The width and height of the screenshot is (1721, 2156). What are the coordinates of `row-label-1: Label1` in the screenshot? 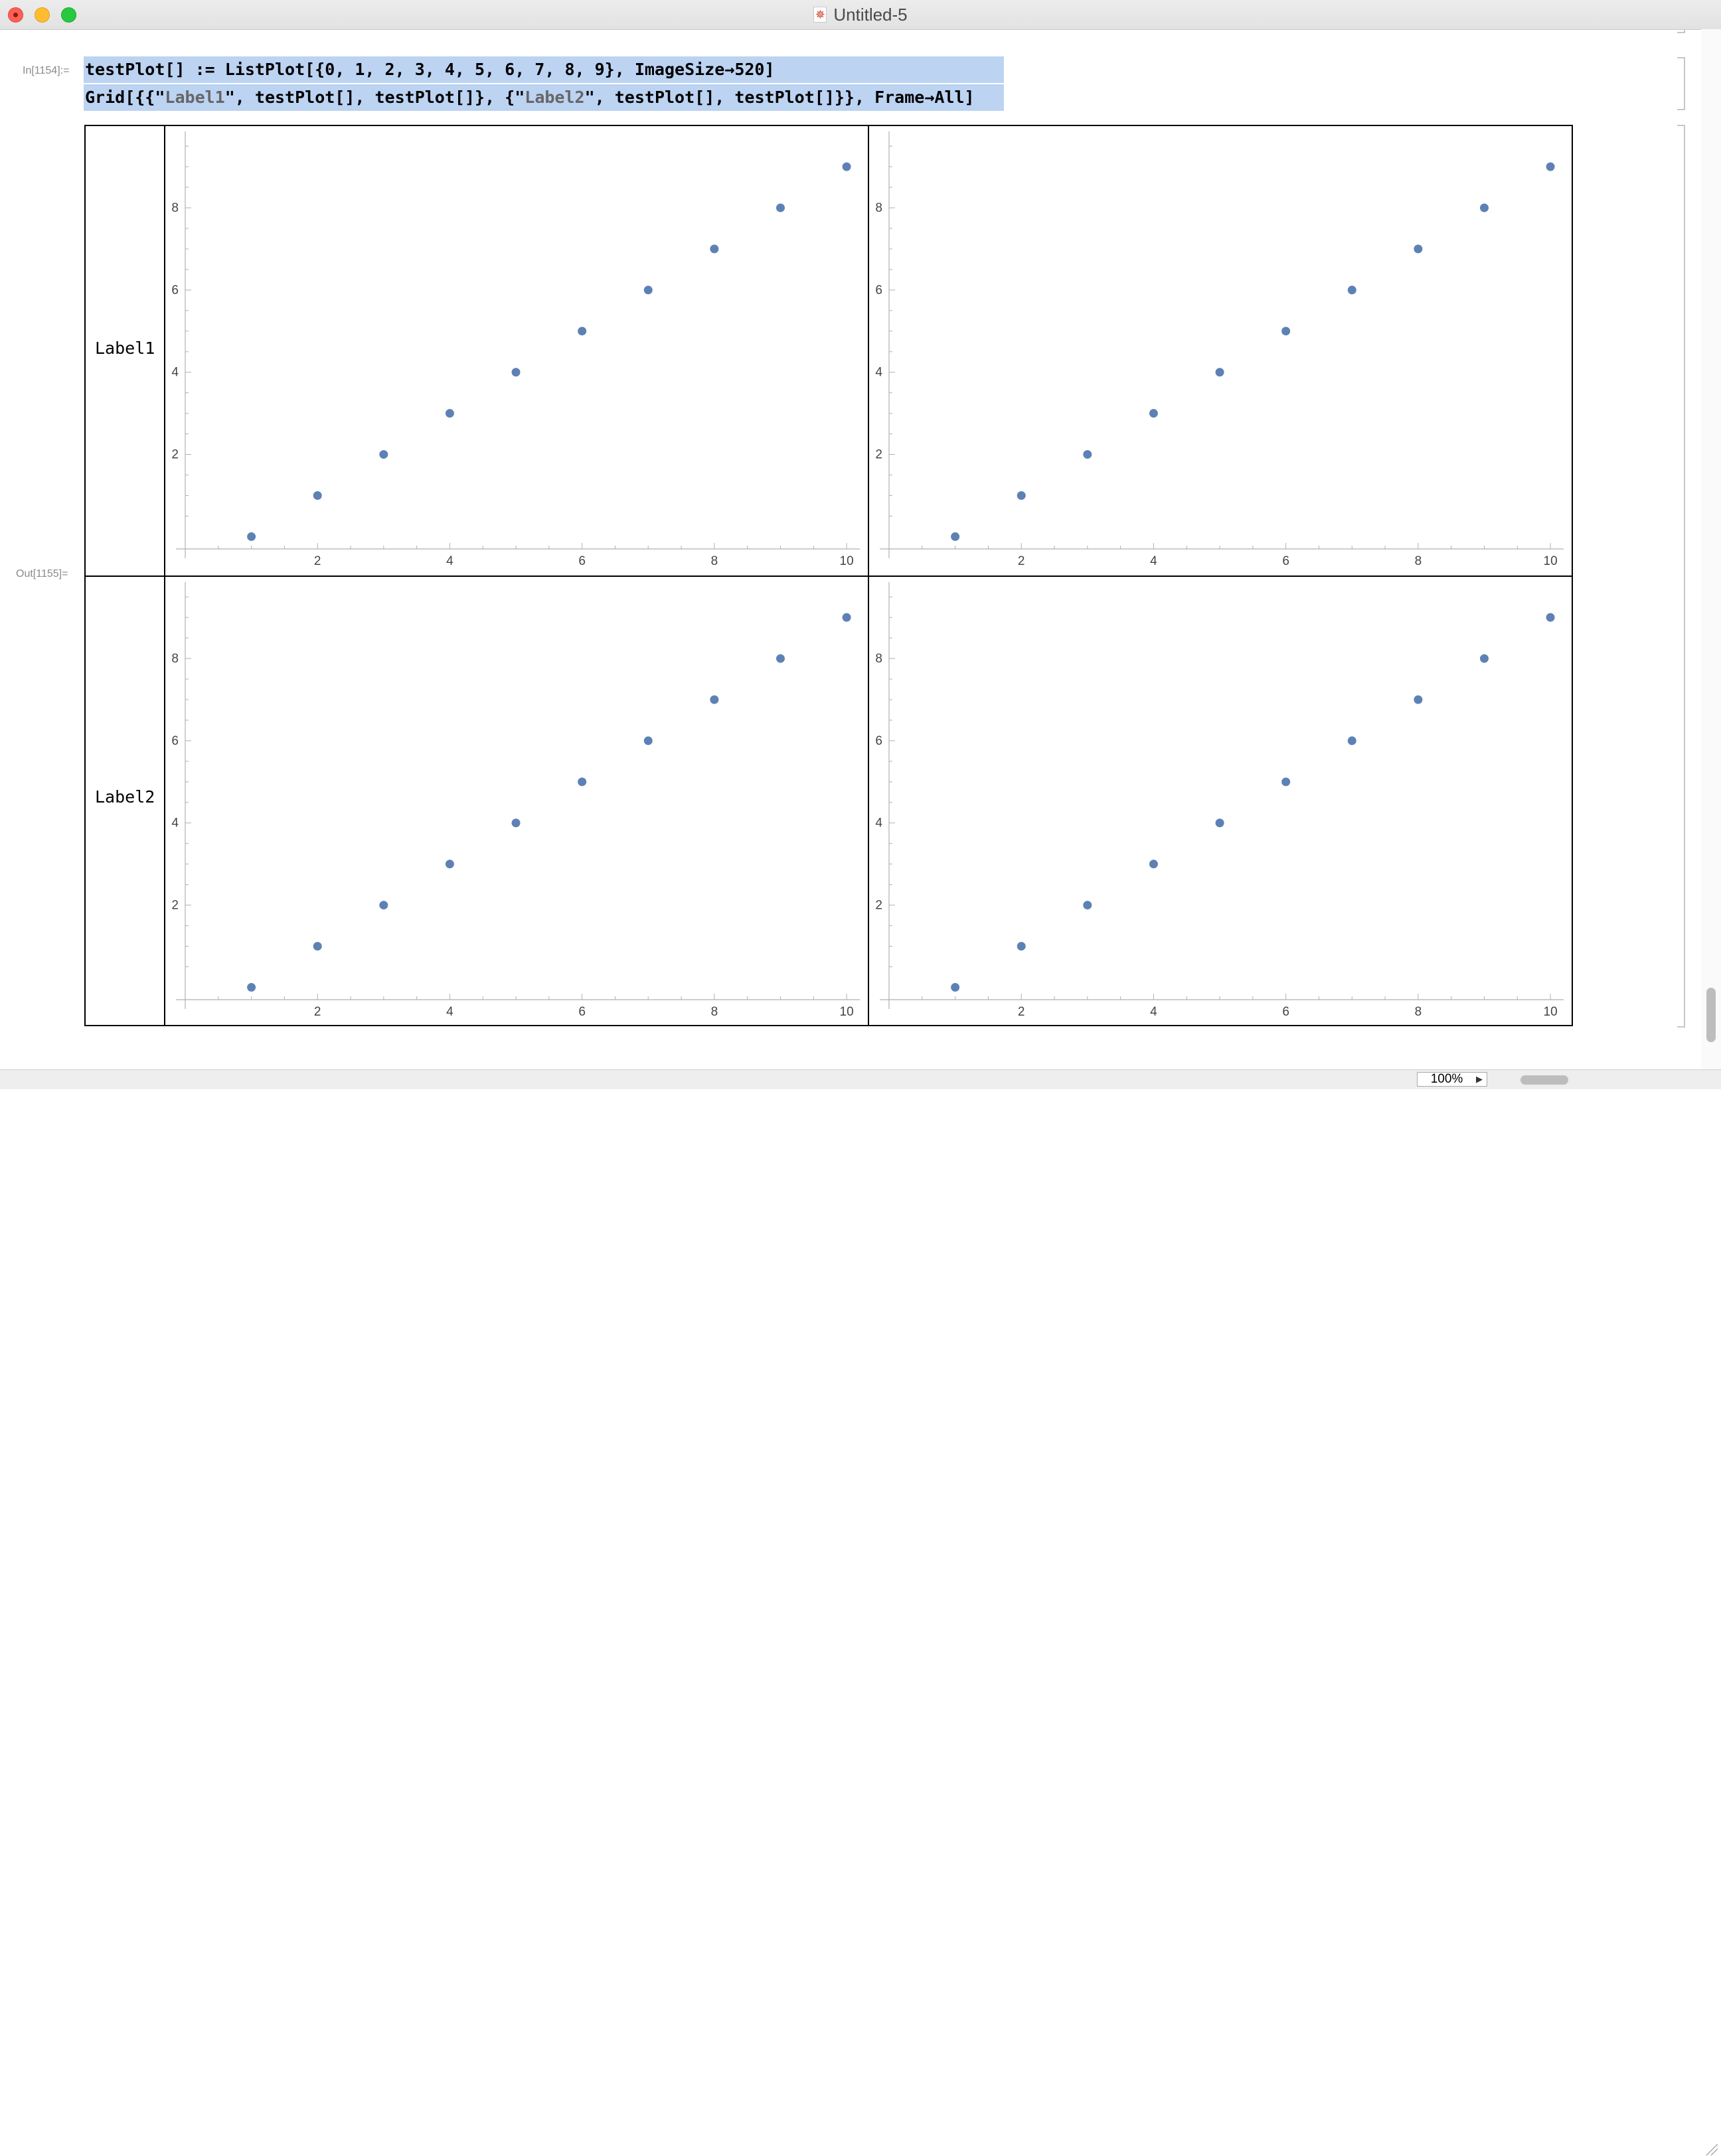 It's located at (125, 349).